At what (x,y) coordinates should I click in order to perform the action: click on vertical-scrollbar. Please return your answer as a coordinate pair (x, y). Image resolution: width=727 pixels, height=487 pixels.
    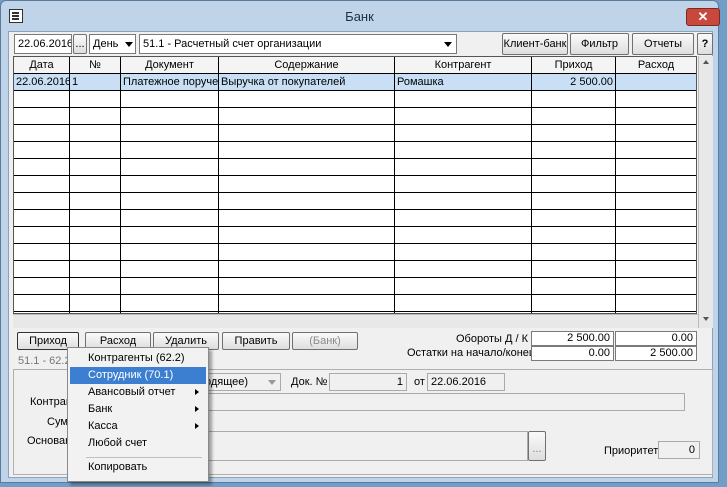
    Looking at the image, I should click on (705, 192).